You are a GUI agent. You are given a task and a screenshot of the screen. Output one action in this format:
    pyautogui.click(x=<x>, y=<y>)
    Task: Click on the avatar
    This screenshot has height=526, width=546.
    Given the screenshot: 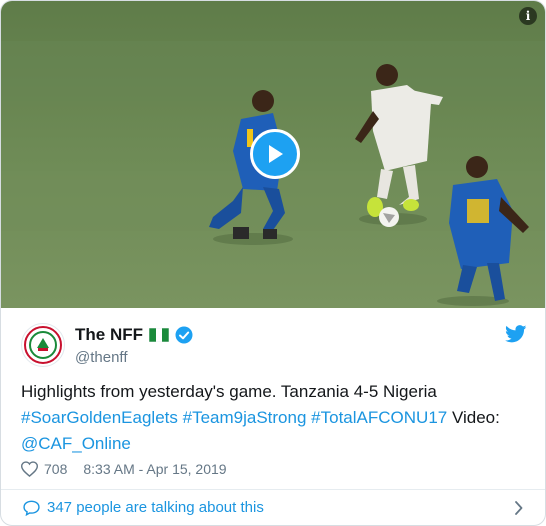 What is the action you would take?
    pyautogui.click(x=43, y=345)
    